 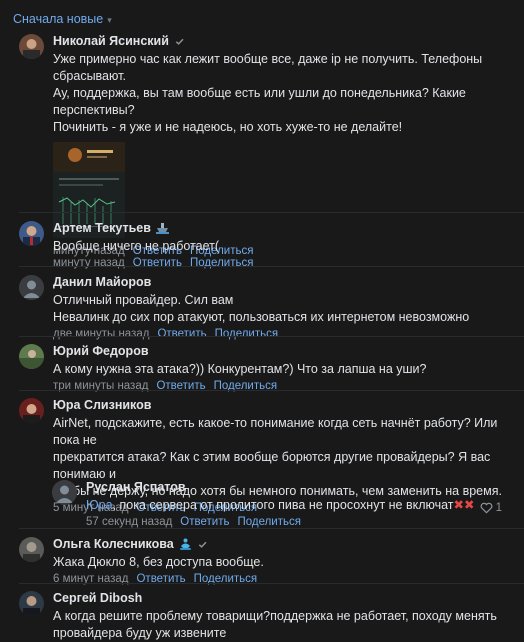 What do you see at coordinates (136, 487) in the screenshot?
I see `author-name: Руслан Яспатов` at bounding box center [136, 487].